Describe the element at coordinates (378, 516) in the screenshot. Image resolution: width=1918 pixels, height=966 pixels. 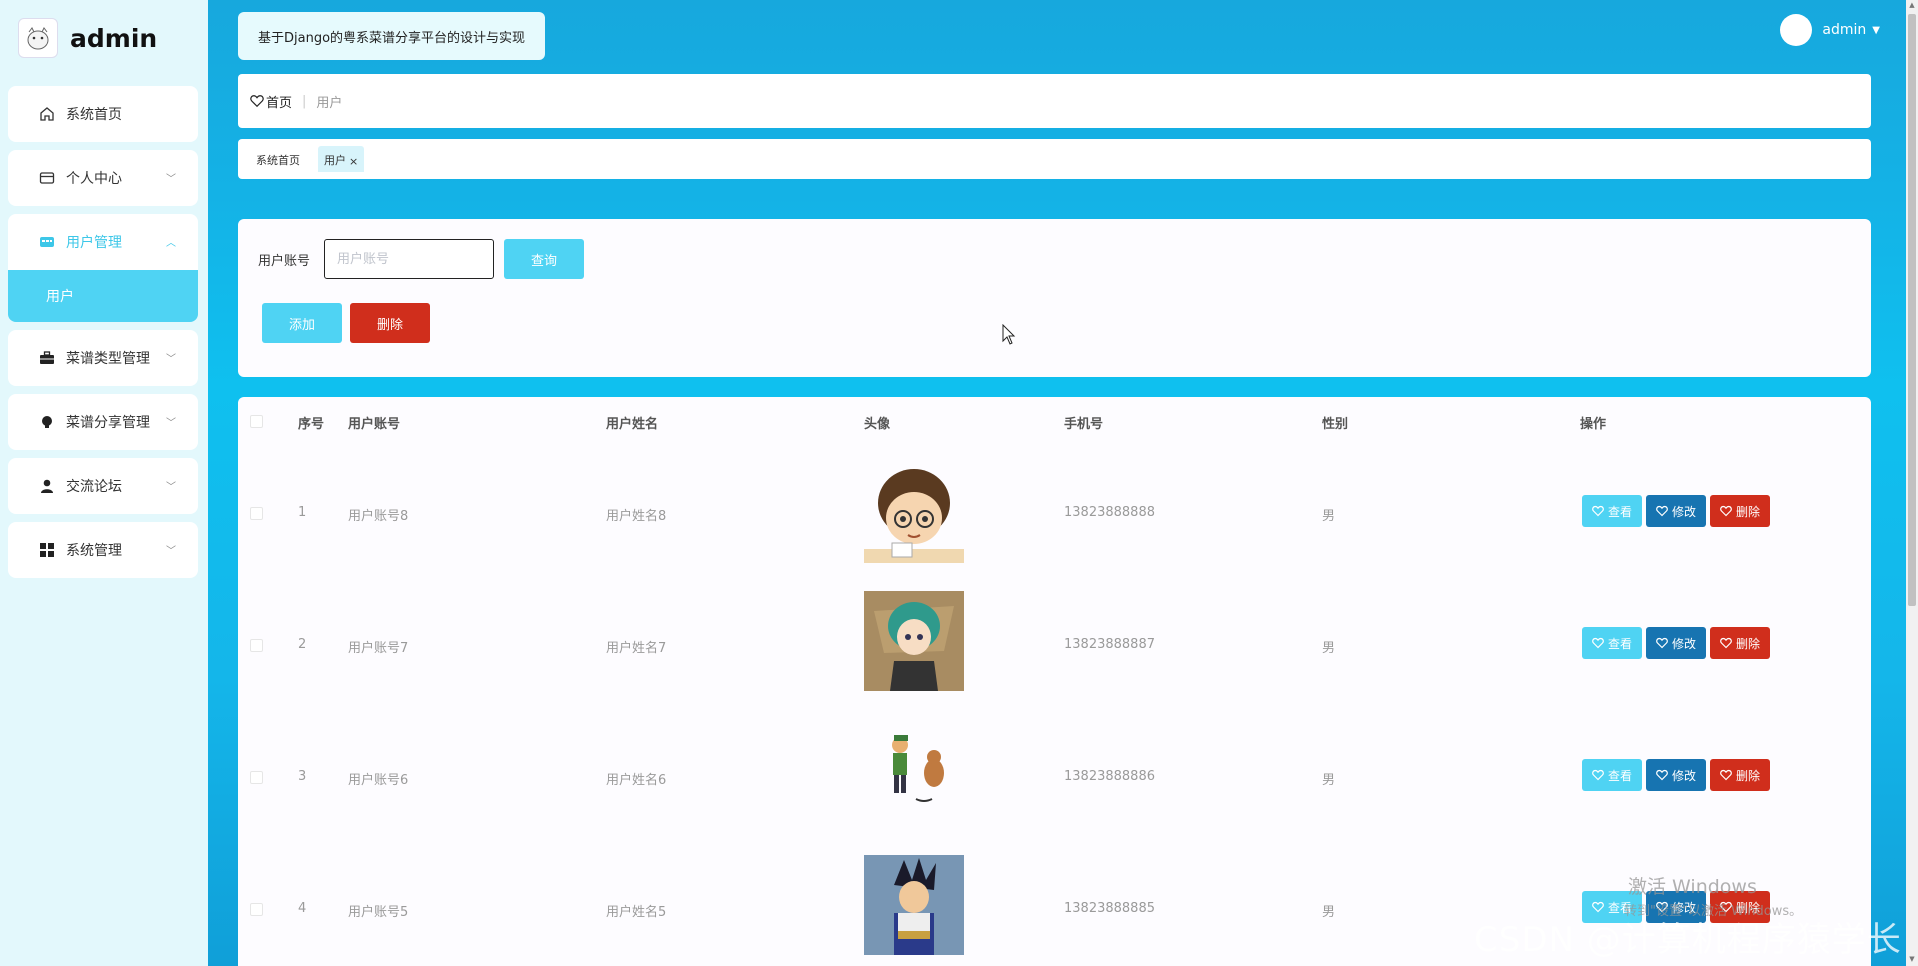
I see `cell-account: 用户账号8` at that location.